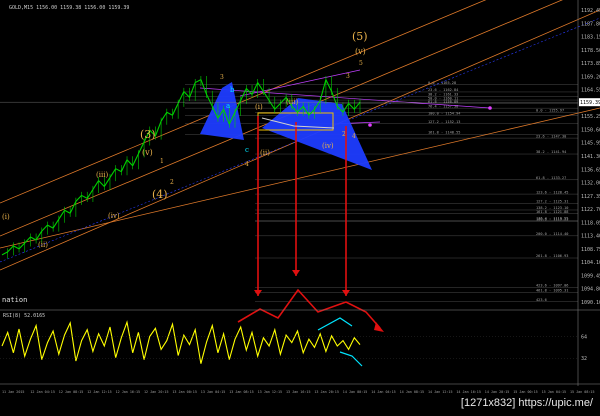 This screenshot has width=600, height=416. What do you see at coordinates (160, 194) in the screenshot?
I see `wave-label: (4)` at bounding box center [160, 194].